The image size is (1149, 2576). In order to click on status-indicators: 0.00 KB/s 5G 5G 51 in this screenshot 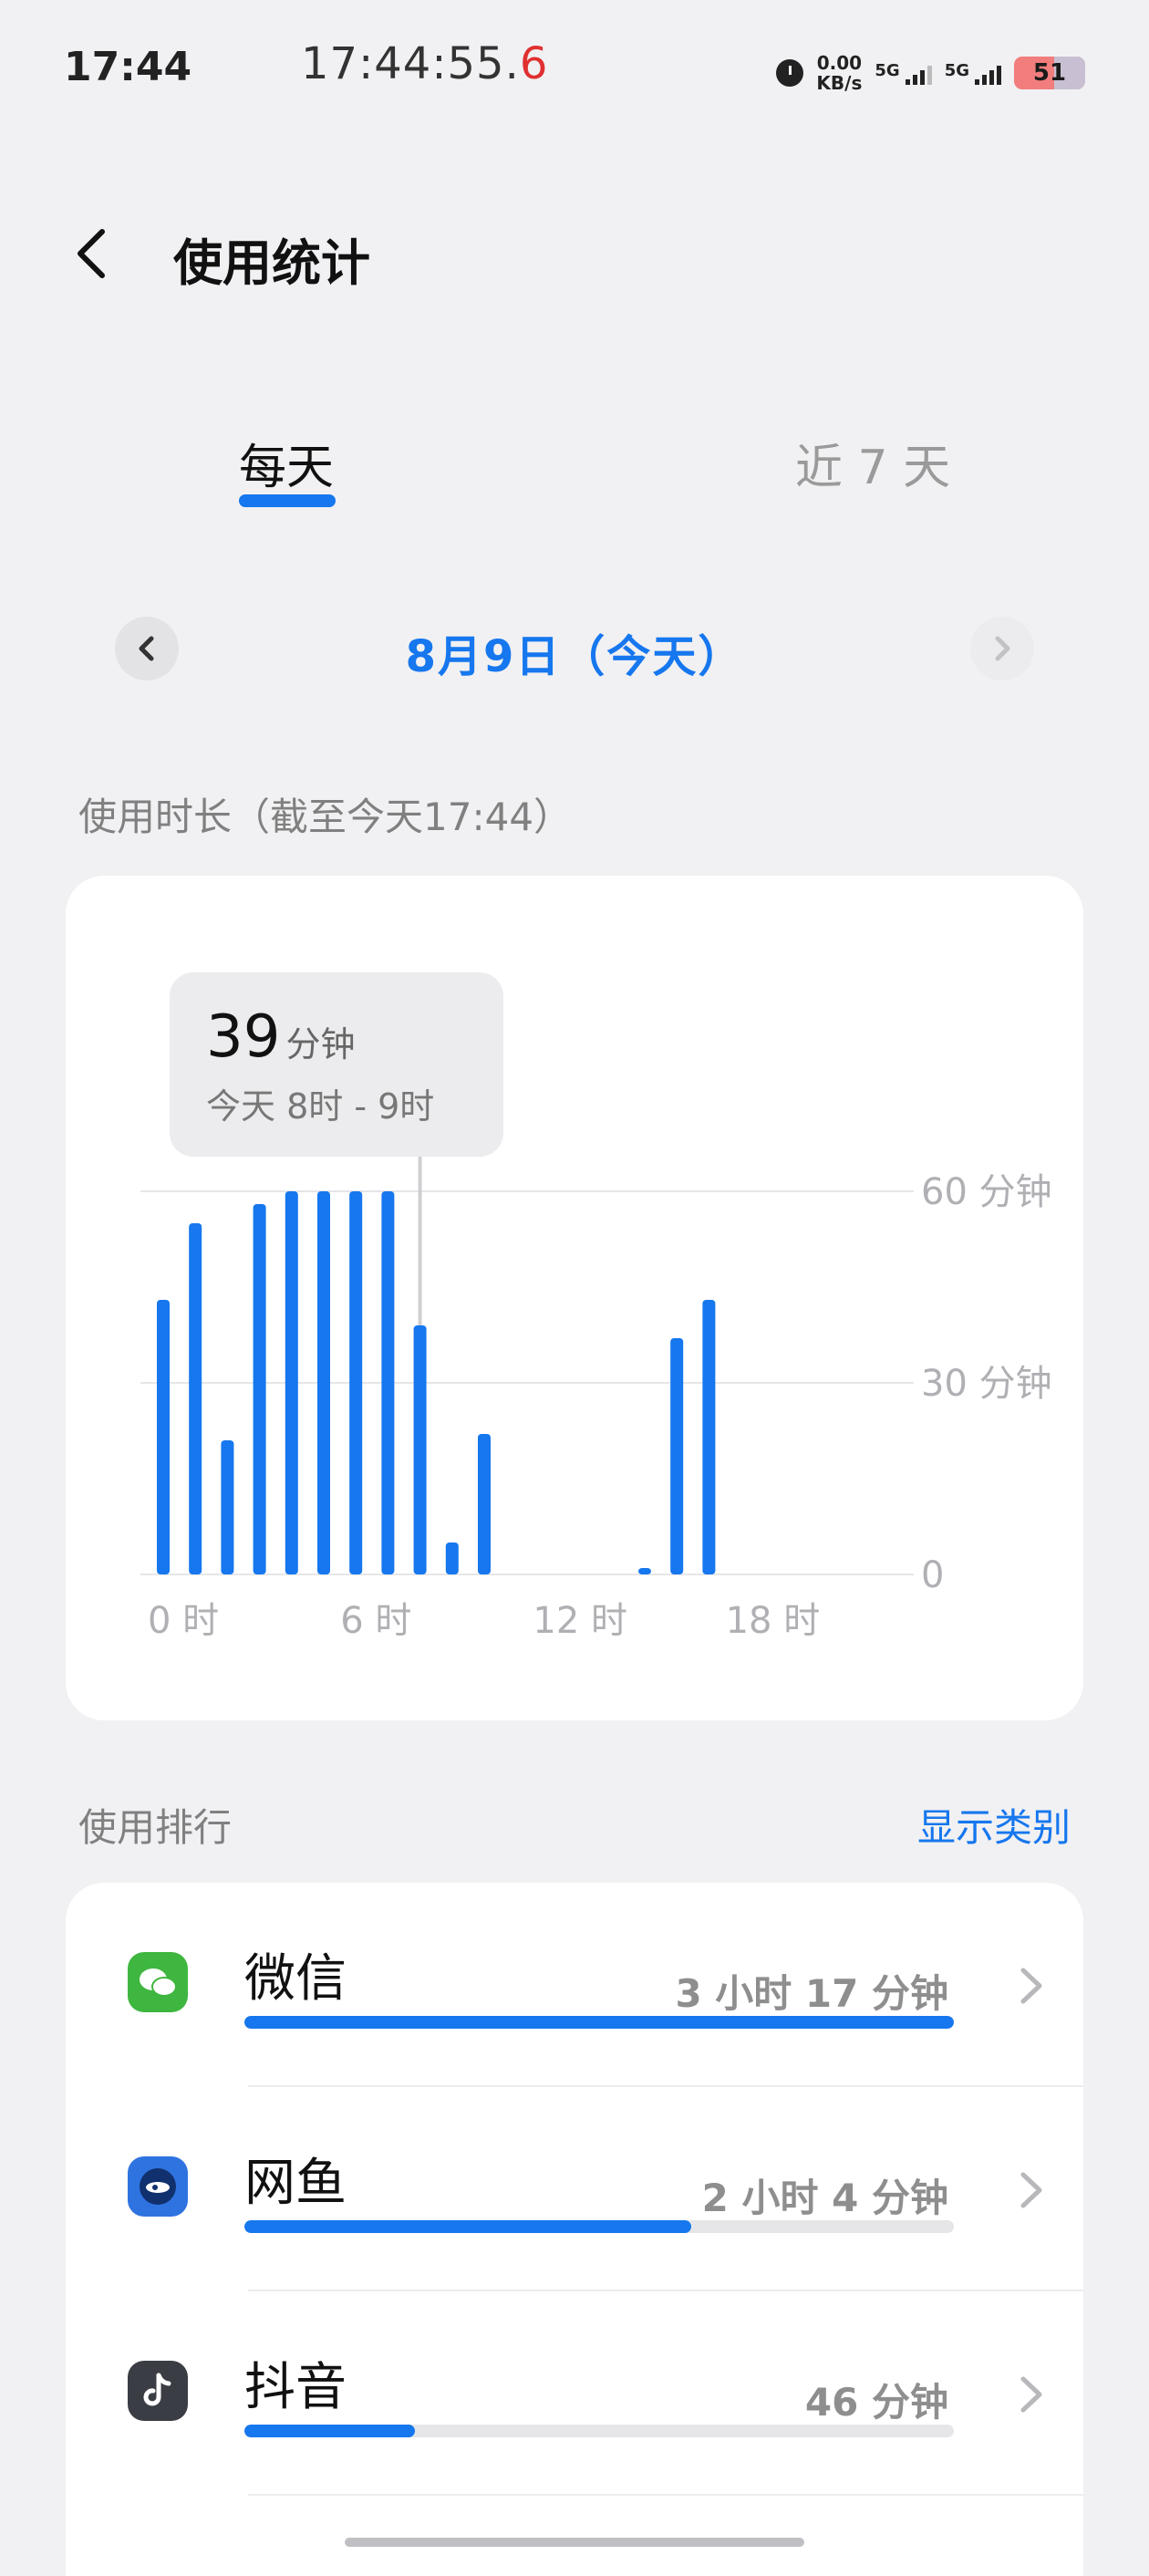, I will do `click(930, 73)`.